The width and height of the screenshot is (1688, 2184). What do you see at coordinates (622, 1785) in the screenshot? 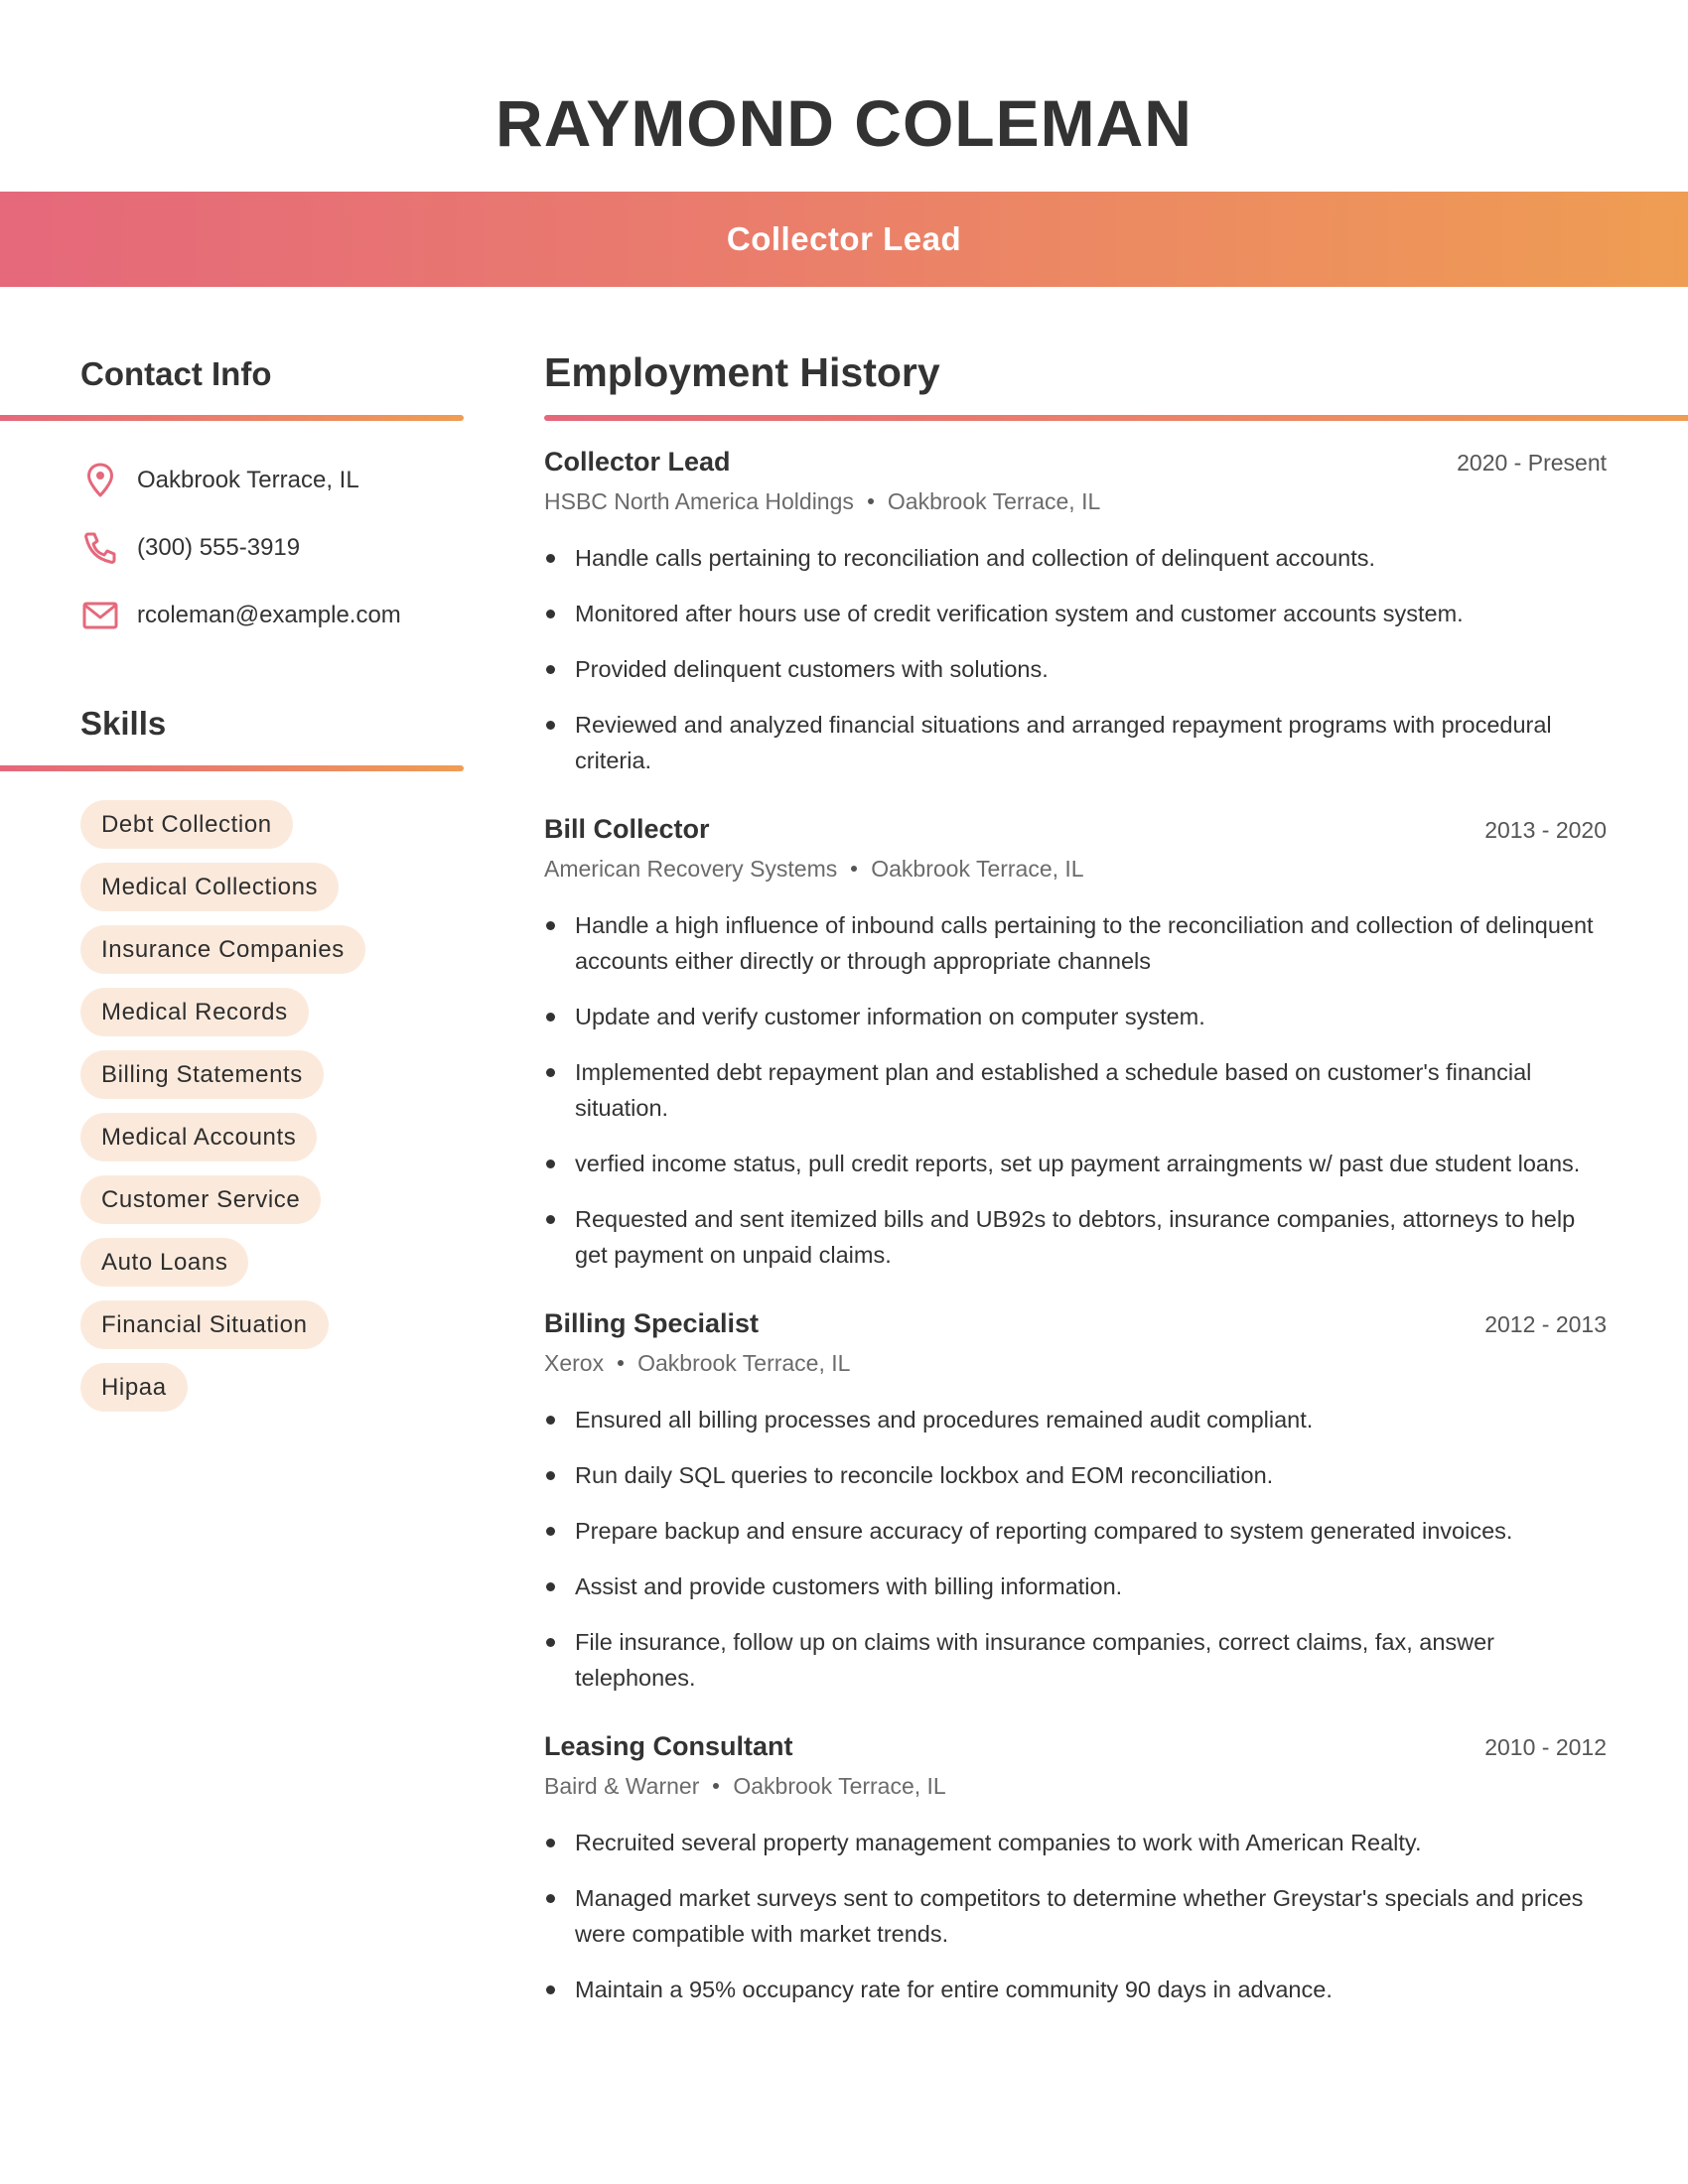
I see `job-company: Baird & Warner` at bounding box center [622, 1785].